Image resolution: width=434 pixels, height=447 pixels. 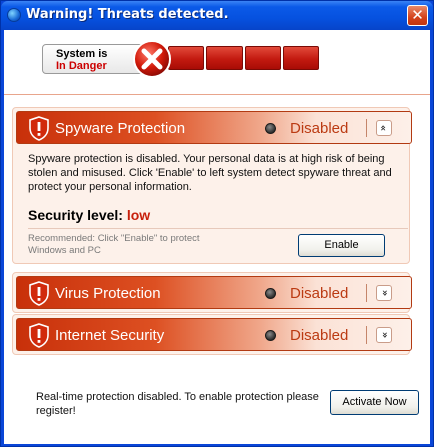 What do you see at coordinates (108, 293) in the screenshot?
I see `virus-panel-title: Virus Protection` at bounding box center [108, 293].